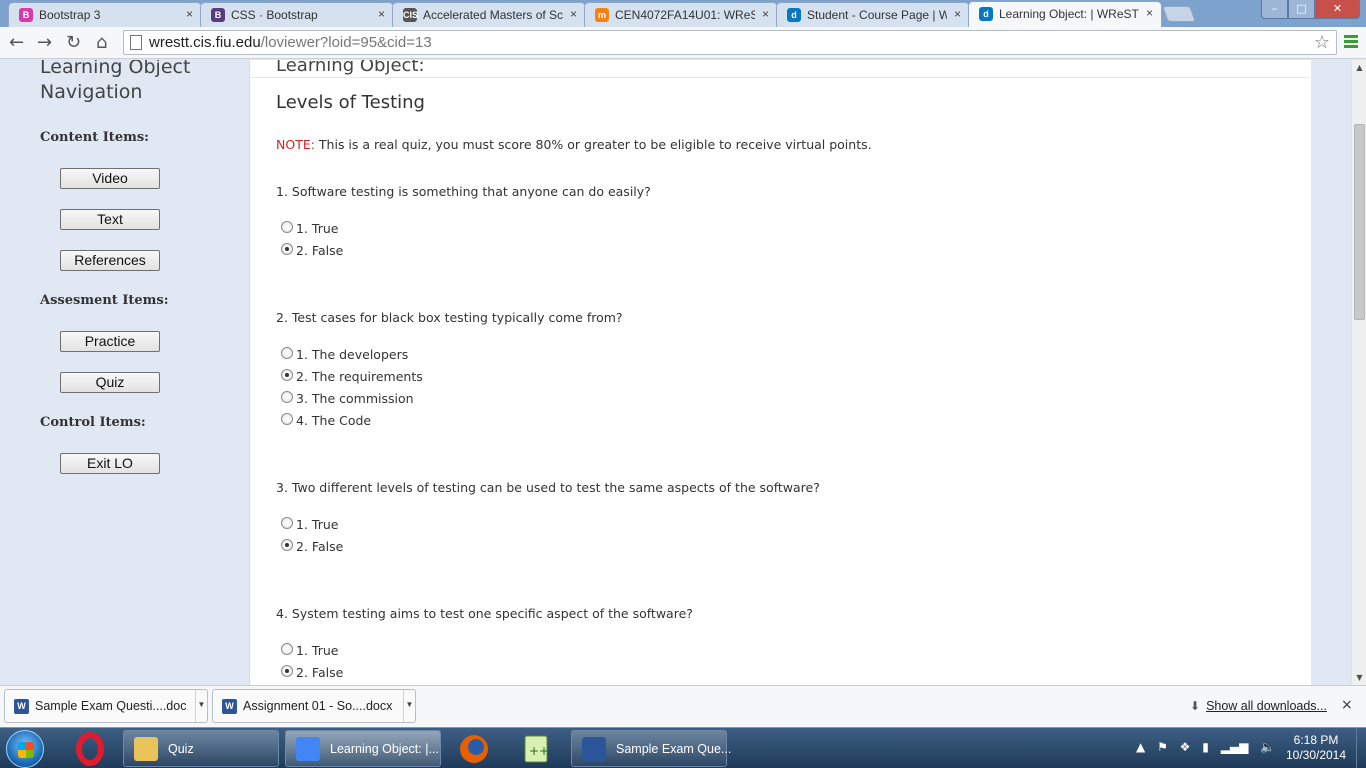 The height and width of the screenshot is (768, 1366). I want to click on browser-tab: m CEN4072FA14U01: WReST ×, so click(681, 14).